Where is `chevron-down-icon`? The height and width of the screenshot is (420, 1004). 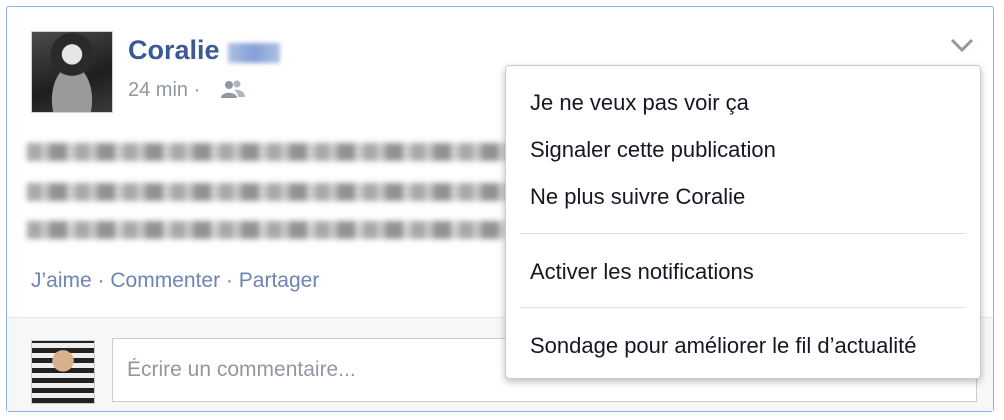
chevron-down-icon is located at coordinates (962, 45).